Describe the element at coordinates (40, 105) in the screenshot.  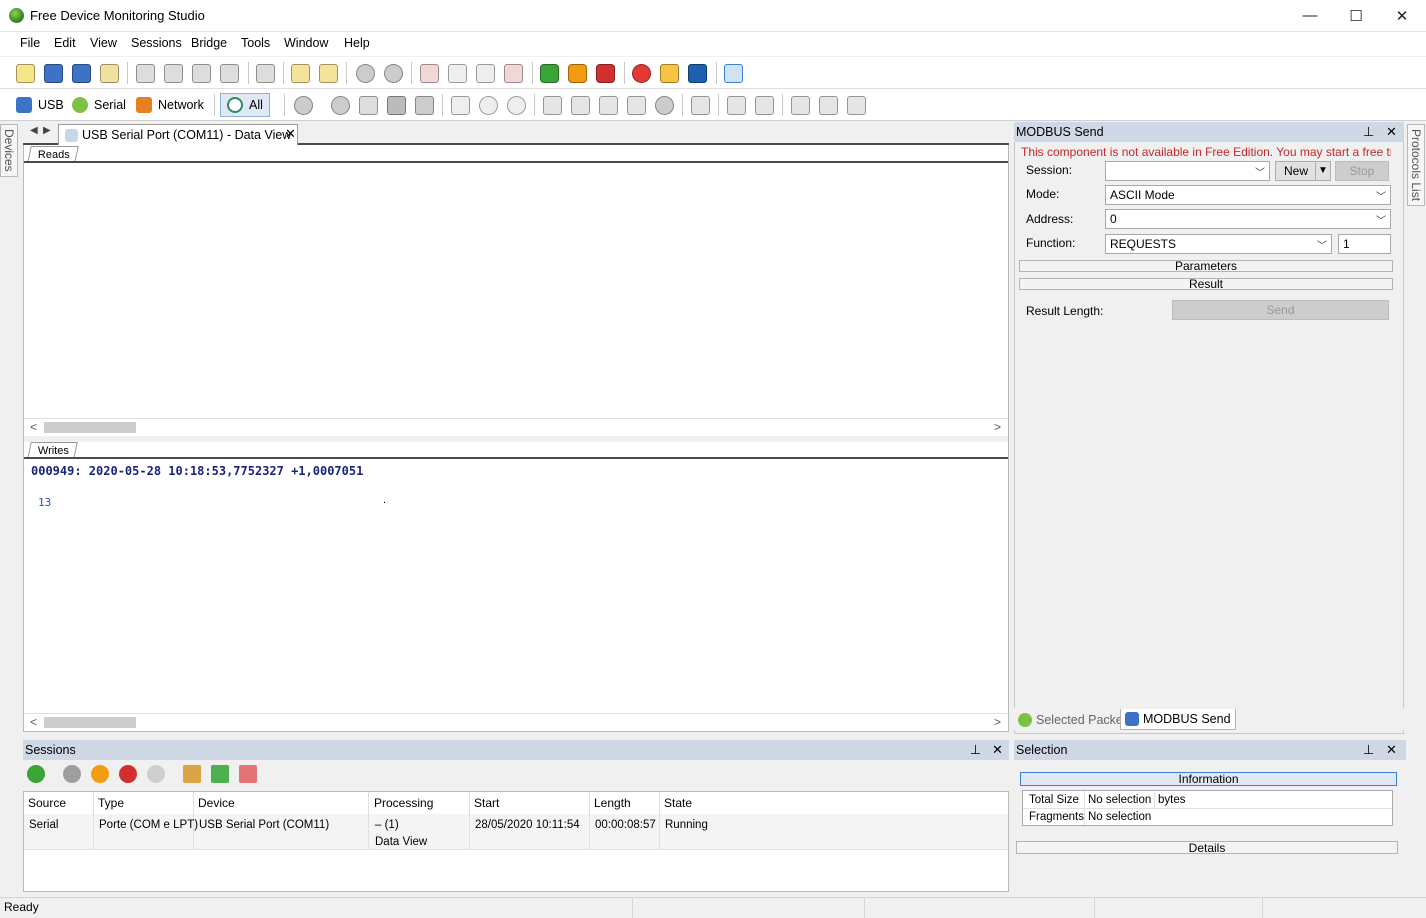
I see `usb-button: USB` at that location.